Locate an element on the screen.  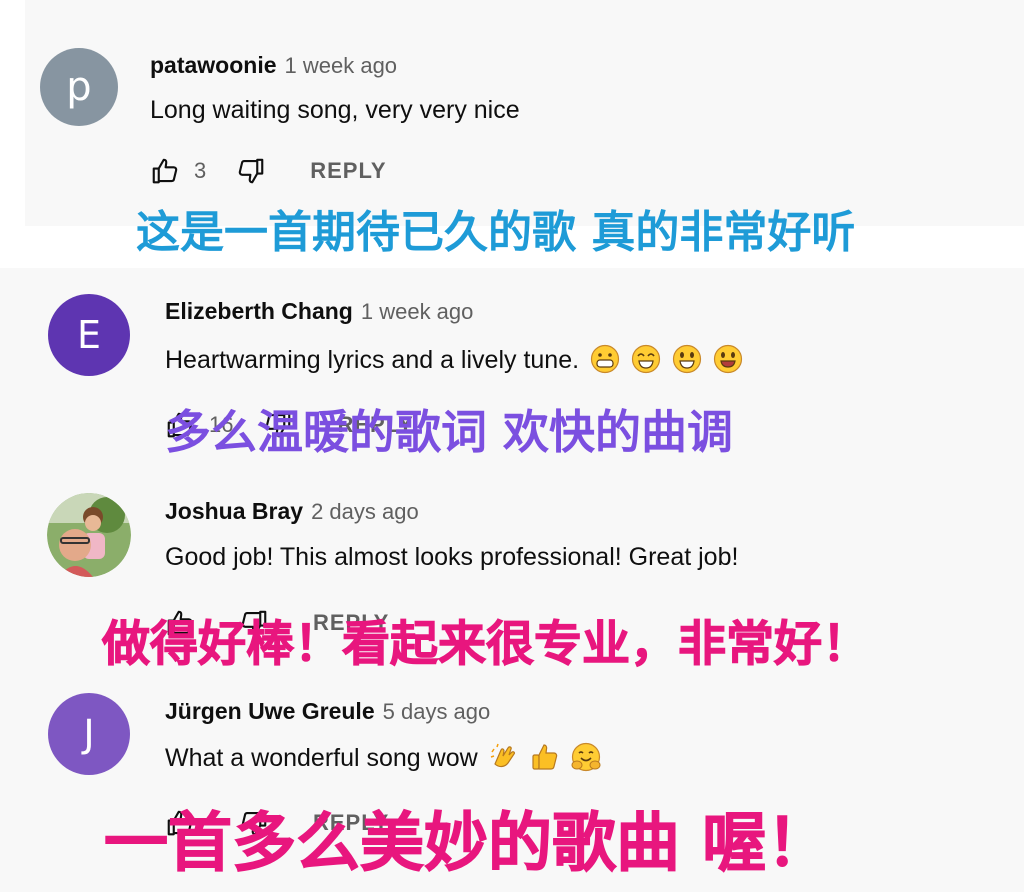
reply-button: REPLY is located at coordinates (348, 171).